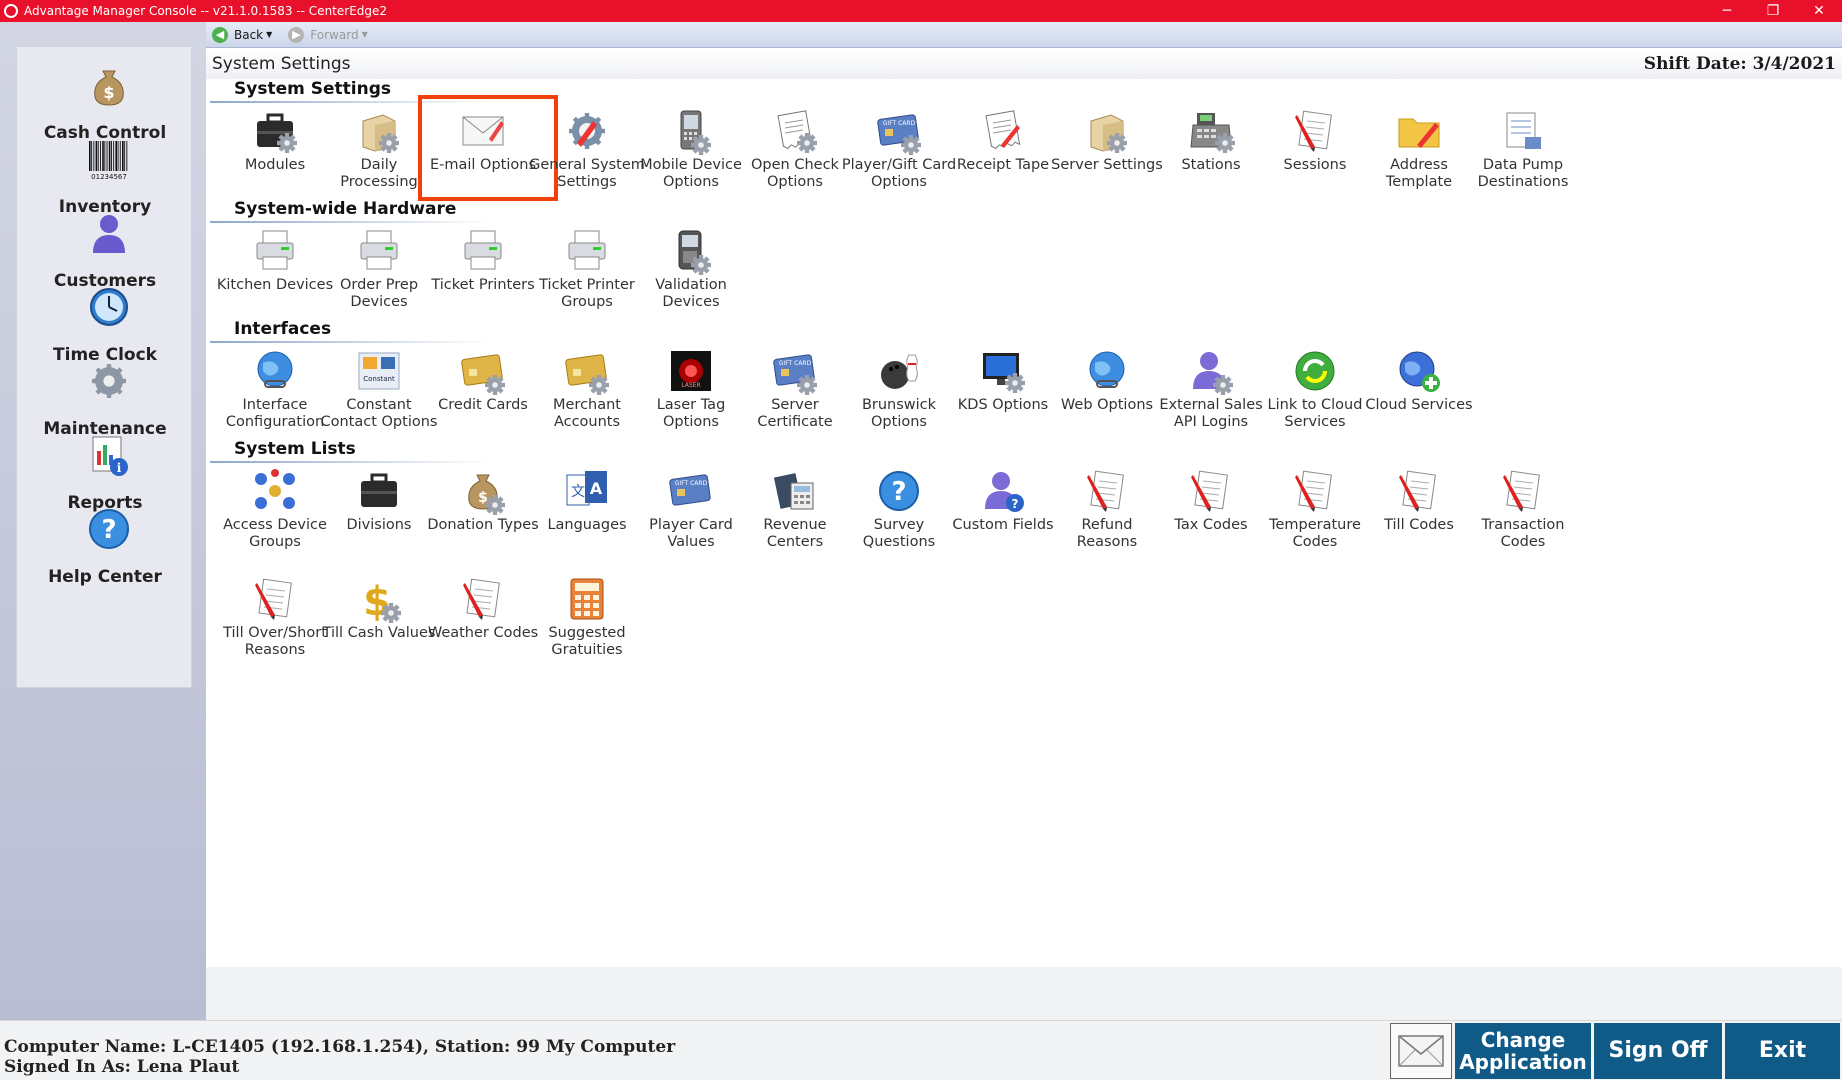 The height and width of the screenshot is (1082, 1842). I want to click on person-icon, so click(106, 233).